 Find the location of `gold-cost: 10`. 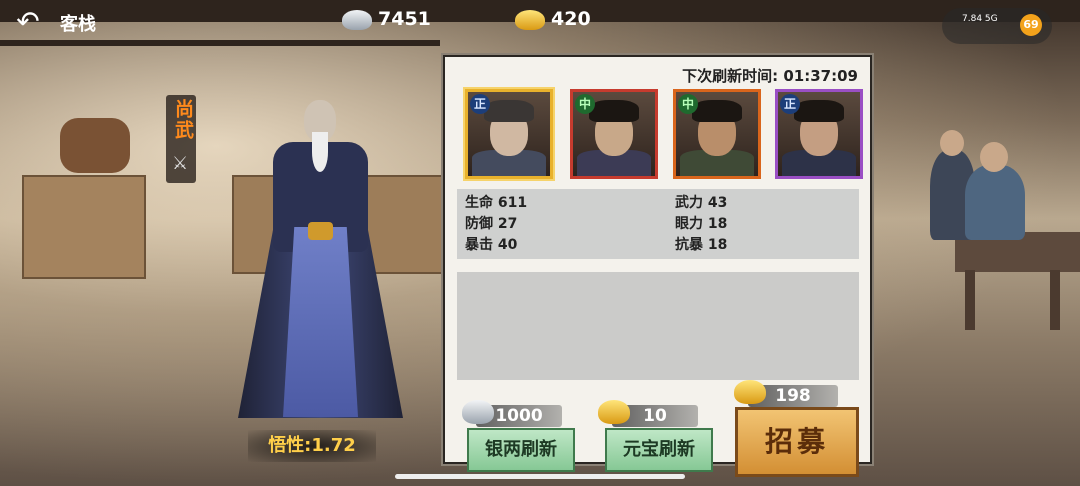

gold-cost: 10 is located at coordinates (648, 413).